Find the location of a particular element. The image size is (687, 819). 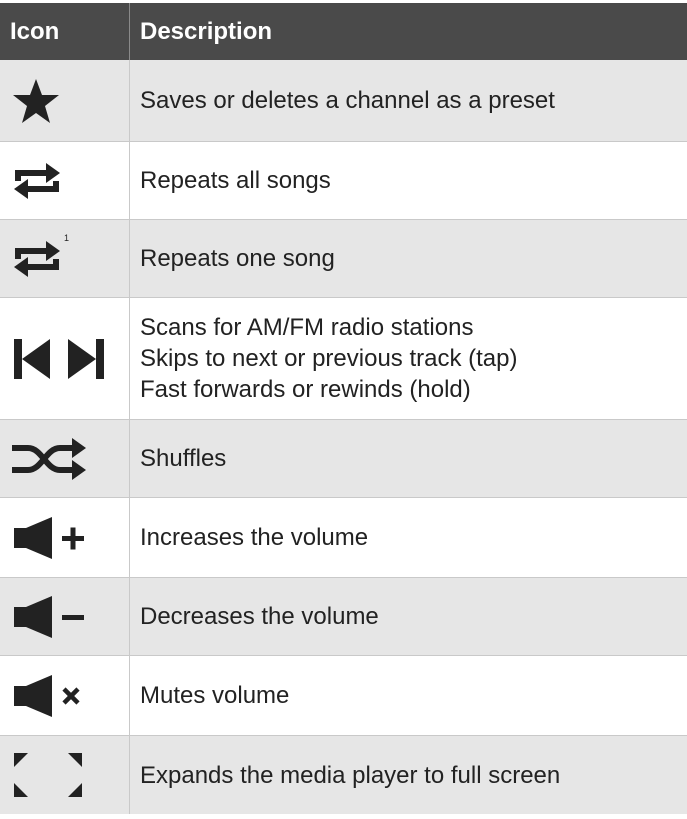

skip-previous-next-icon is located at coordinates (59, 359).